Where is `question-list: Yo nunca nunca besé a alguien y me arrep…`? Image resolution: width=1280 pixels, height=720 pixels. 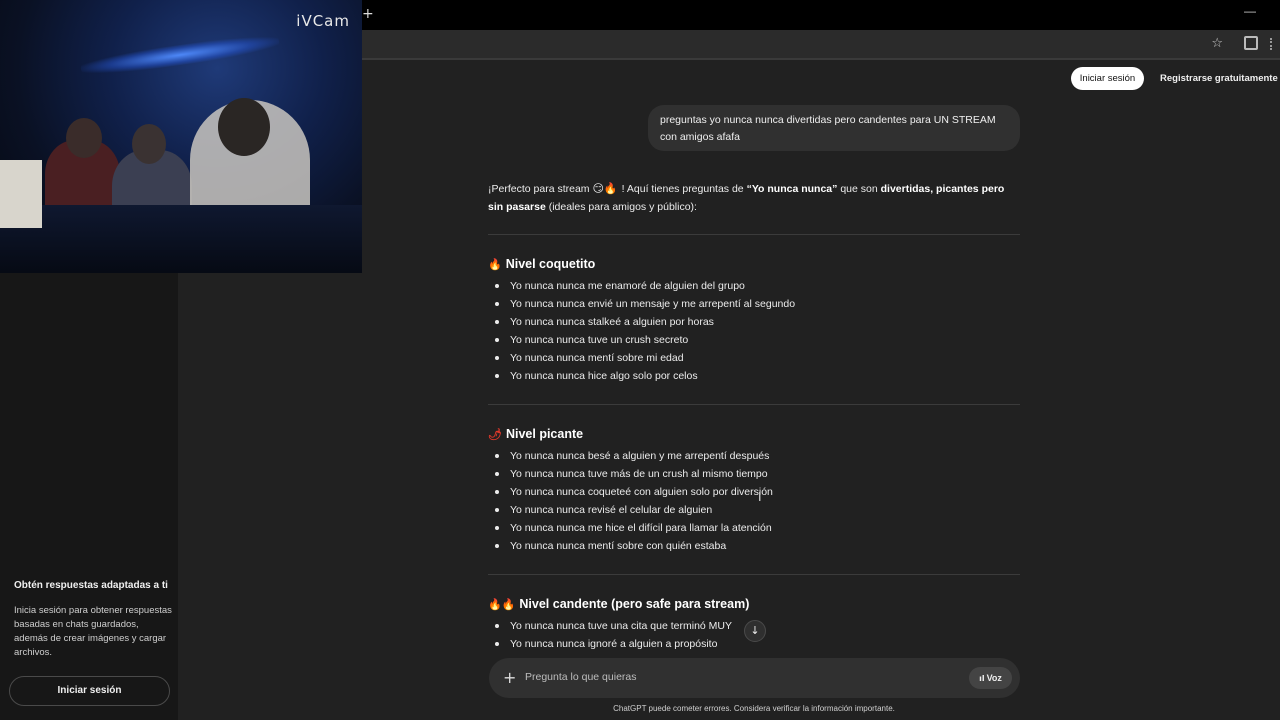
question-list: Yo nunca nunca besé a alguien y me arrep… is located at coordinates (752, 501).